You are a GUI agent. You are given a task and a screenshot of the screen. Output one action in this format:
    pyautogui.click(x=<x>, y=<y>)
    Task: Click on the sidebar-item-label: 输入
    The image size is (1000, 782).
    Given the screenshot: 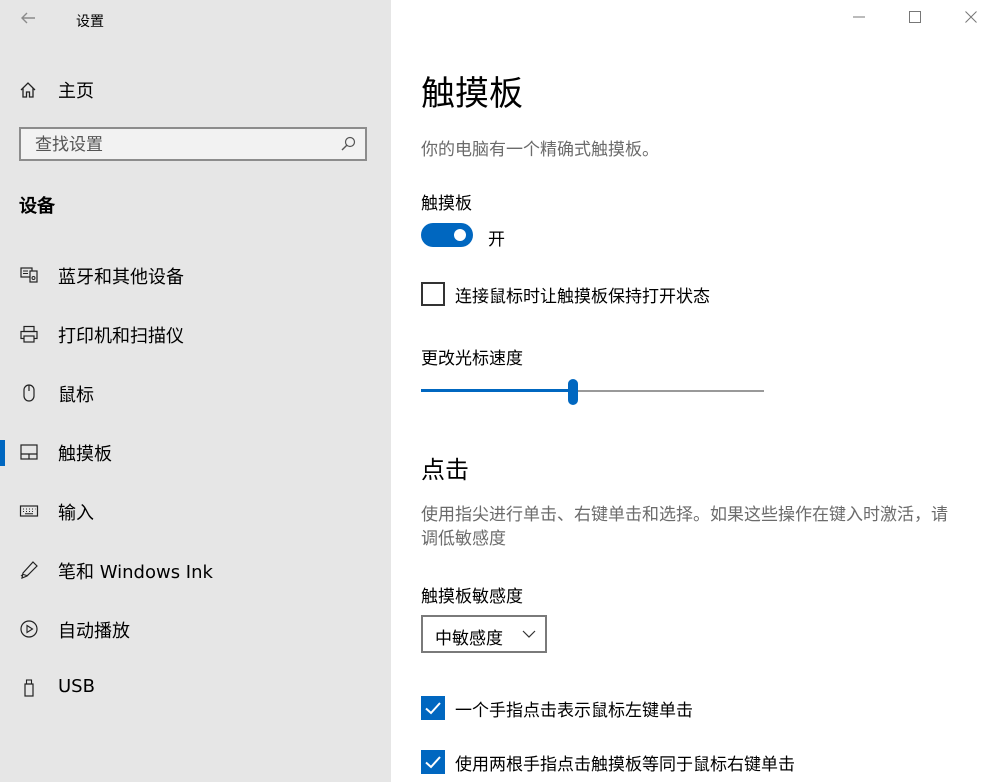 What is the action you would take?
    pyautogui.click(x=76, y=513)
    